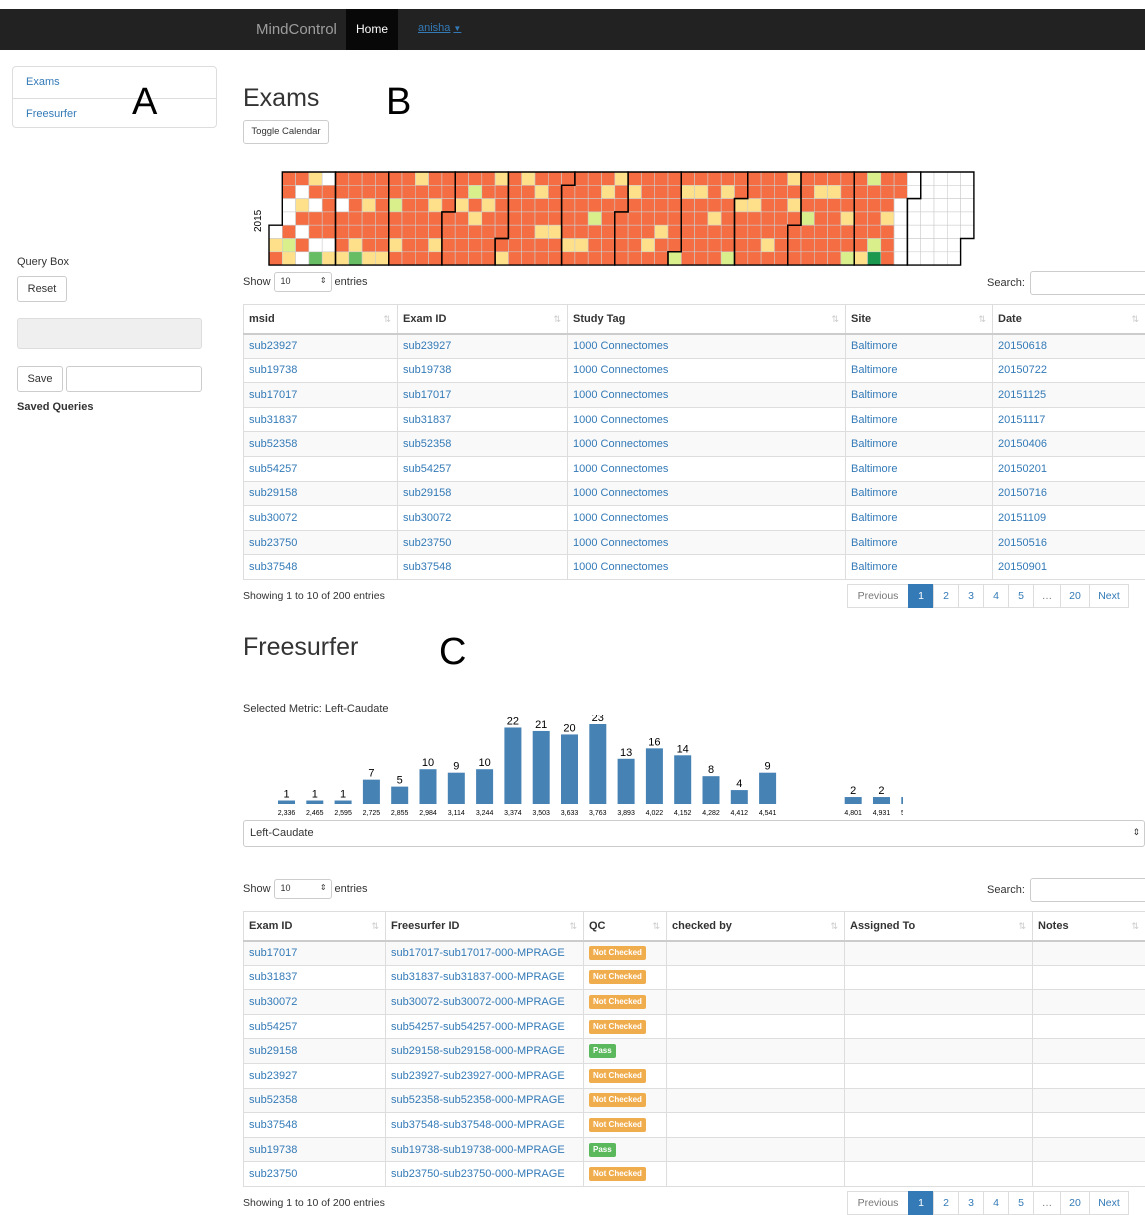  Describe the element at coordinates (321, 319) in the screenshot. I see `column-header: msid⇅` at that location.